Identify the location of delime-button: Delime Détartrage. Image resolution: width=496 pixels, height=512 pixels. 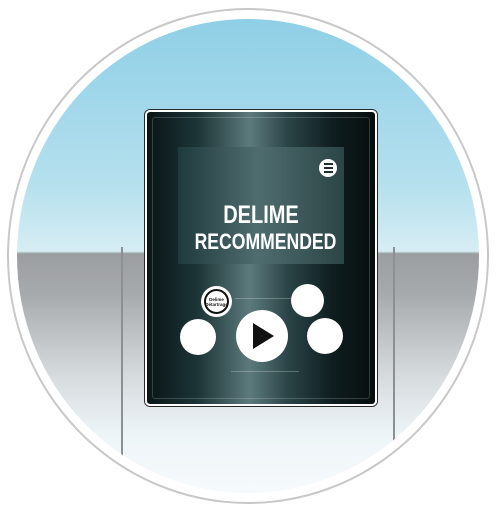
(216, 301).